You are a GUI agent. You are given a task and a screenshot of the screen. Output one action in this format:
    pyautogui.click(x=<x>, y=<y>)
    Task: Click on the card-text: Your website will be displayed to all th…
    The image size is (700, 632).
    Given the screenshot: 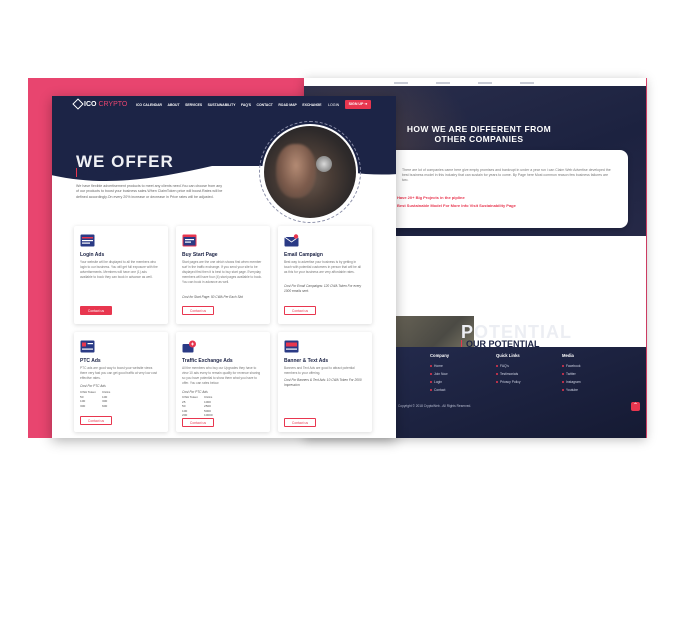 What is the action you would take?
    pyautogui.click(x=119, y=269)
    